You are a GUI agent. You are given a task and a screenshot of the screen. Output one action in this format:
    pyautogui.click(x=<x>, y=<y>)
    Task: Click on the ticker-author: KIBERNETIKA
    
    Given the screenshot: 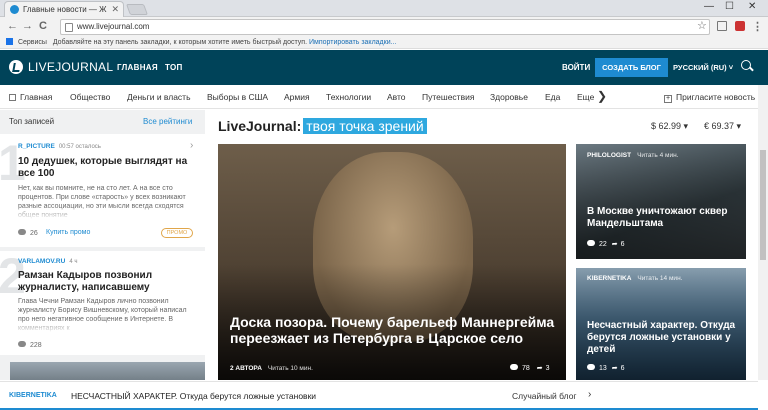 What is the action you would take?
    pyautogui.click(x=33, y=395)
    